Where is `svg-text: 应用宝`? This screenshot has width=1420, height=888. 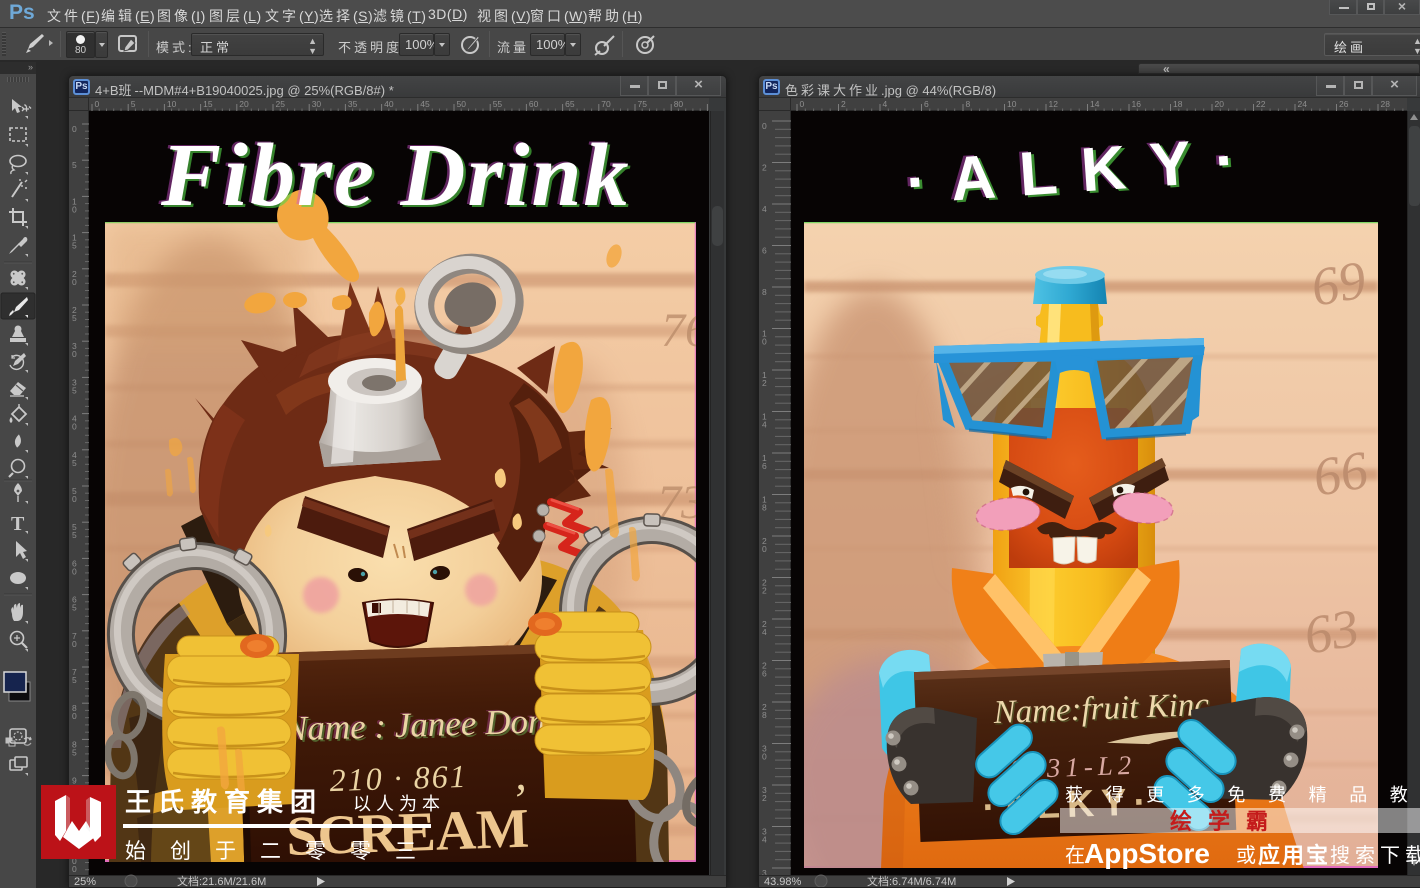 svg-text: 应用宝 is located at coordinates (1294, 855).